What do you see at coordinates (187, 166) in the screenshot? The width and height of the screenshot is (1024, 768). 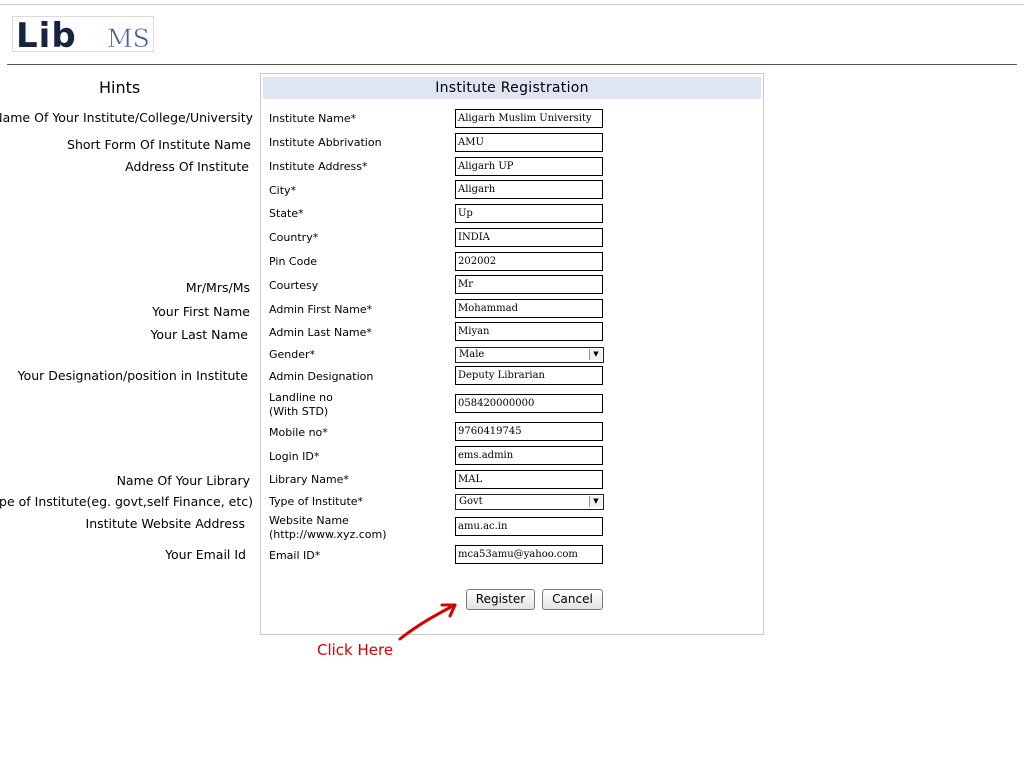 I see `hint-address: Address Of Institute` at bounding box center [187, 166].